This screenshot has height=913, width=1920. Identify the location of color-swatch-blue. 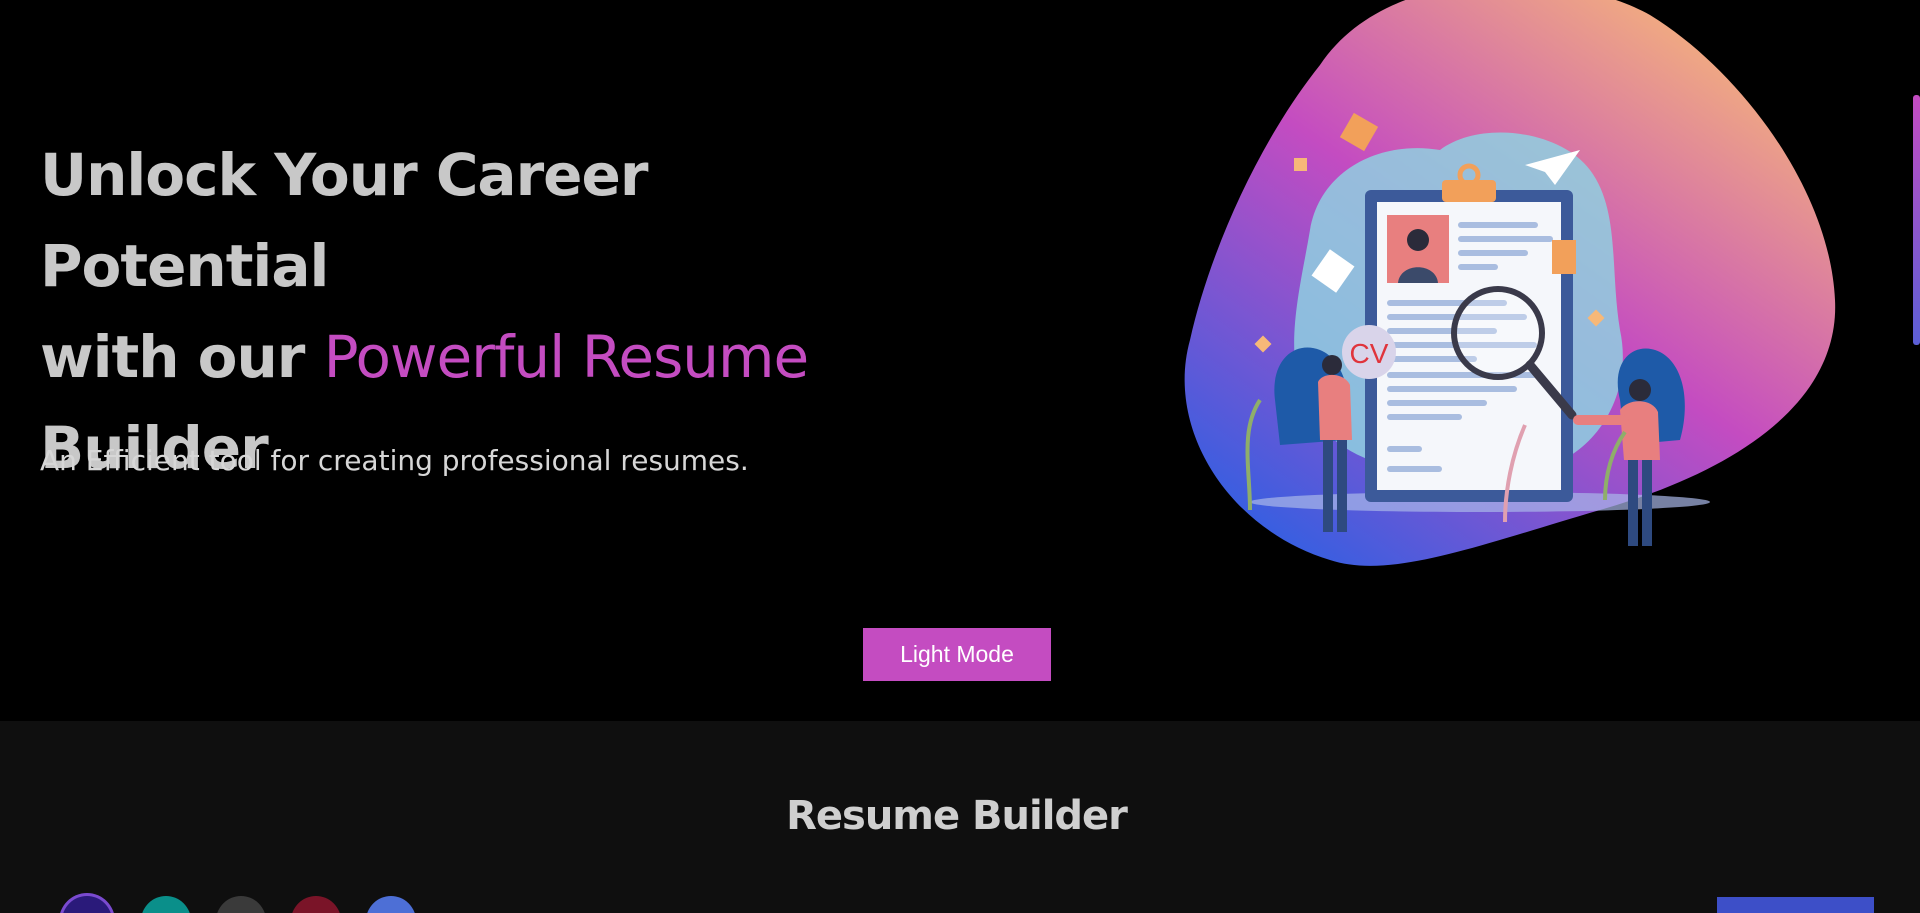
(391, 904).